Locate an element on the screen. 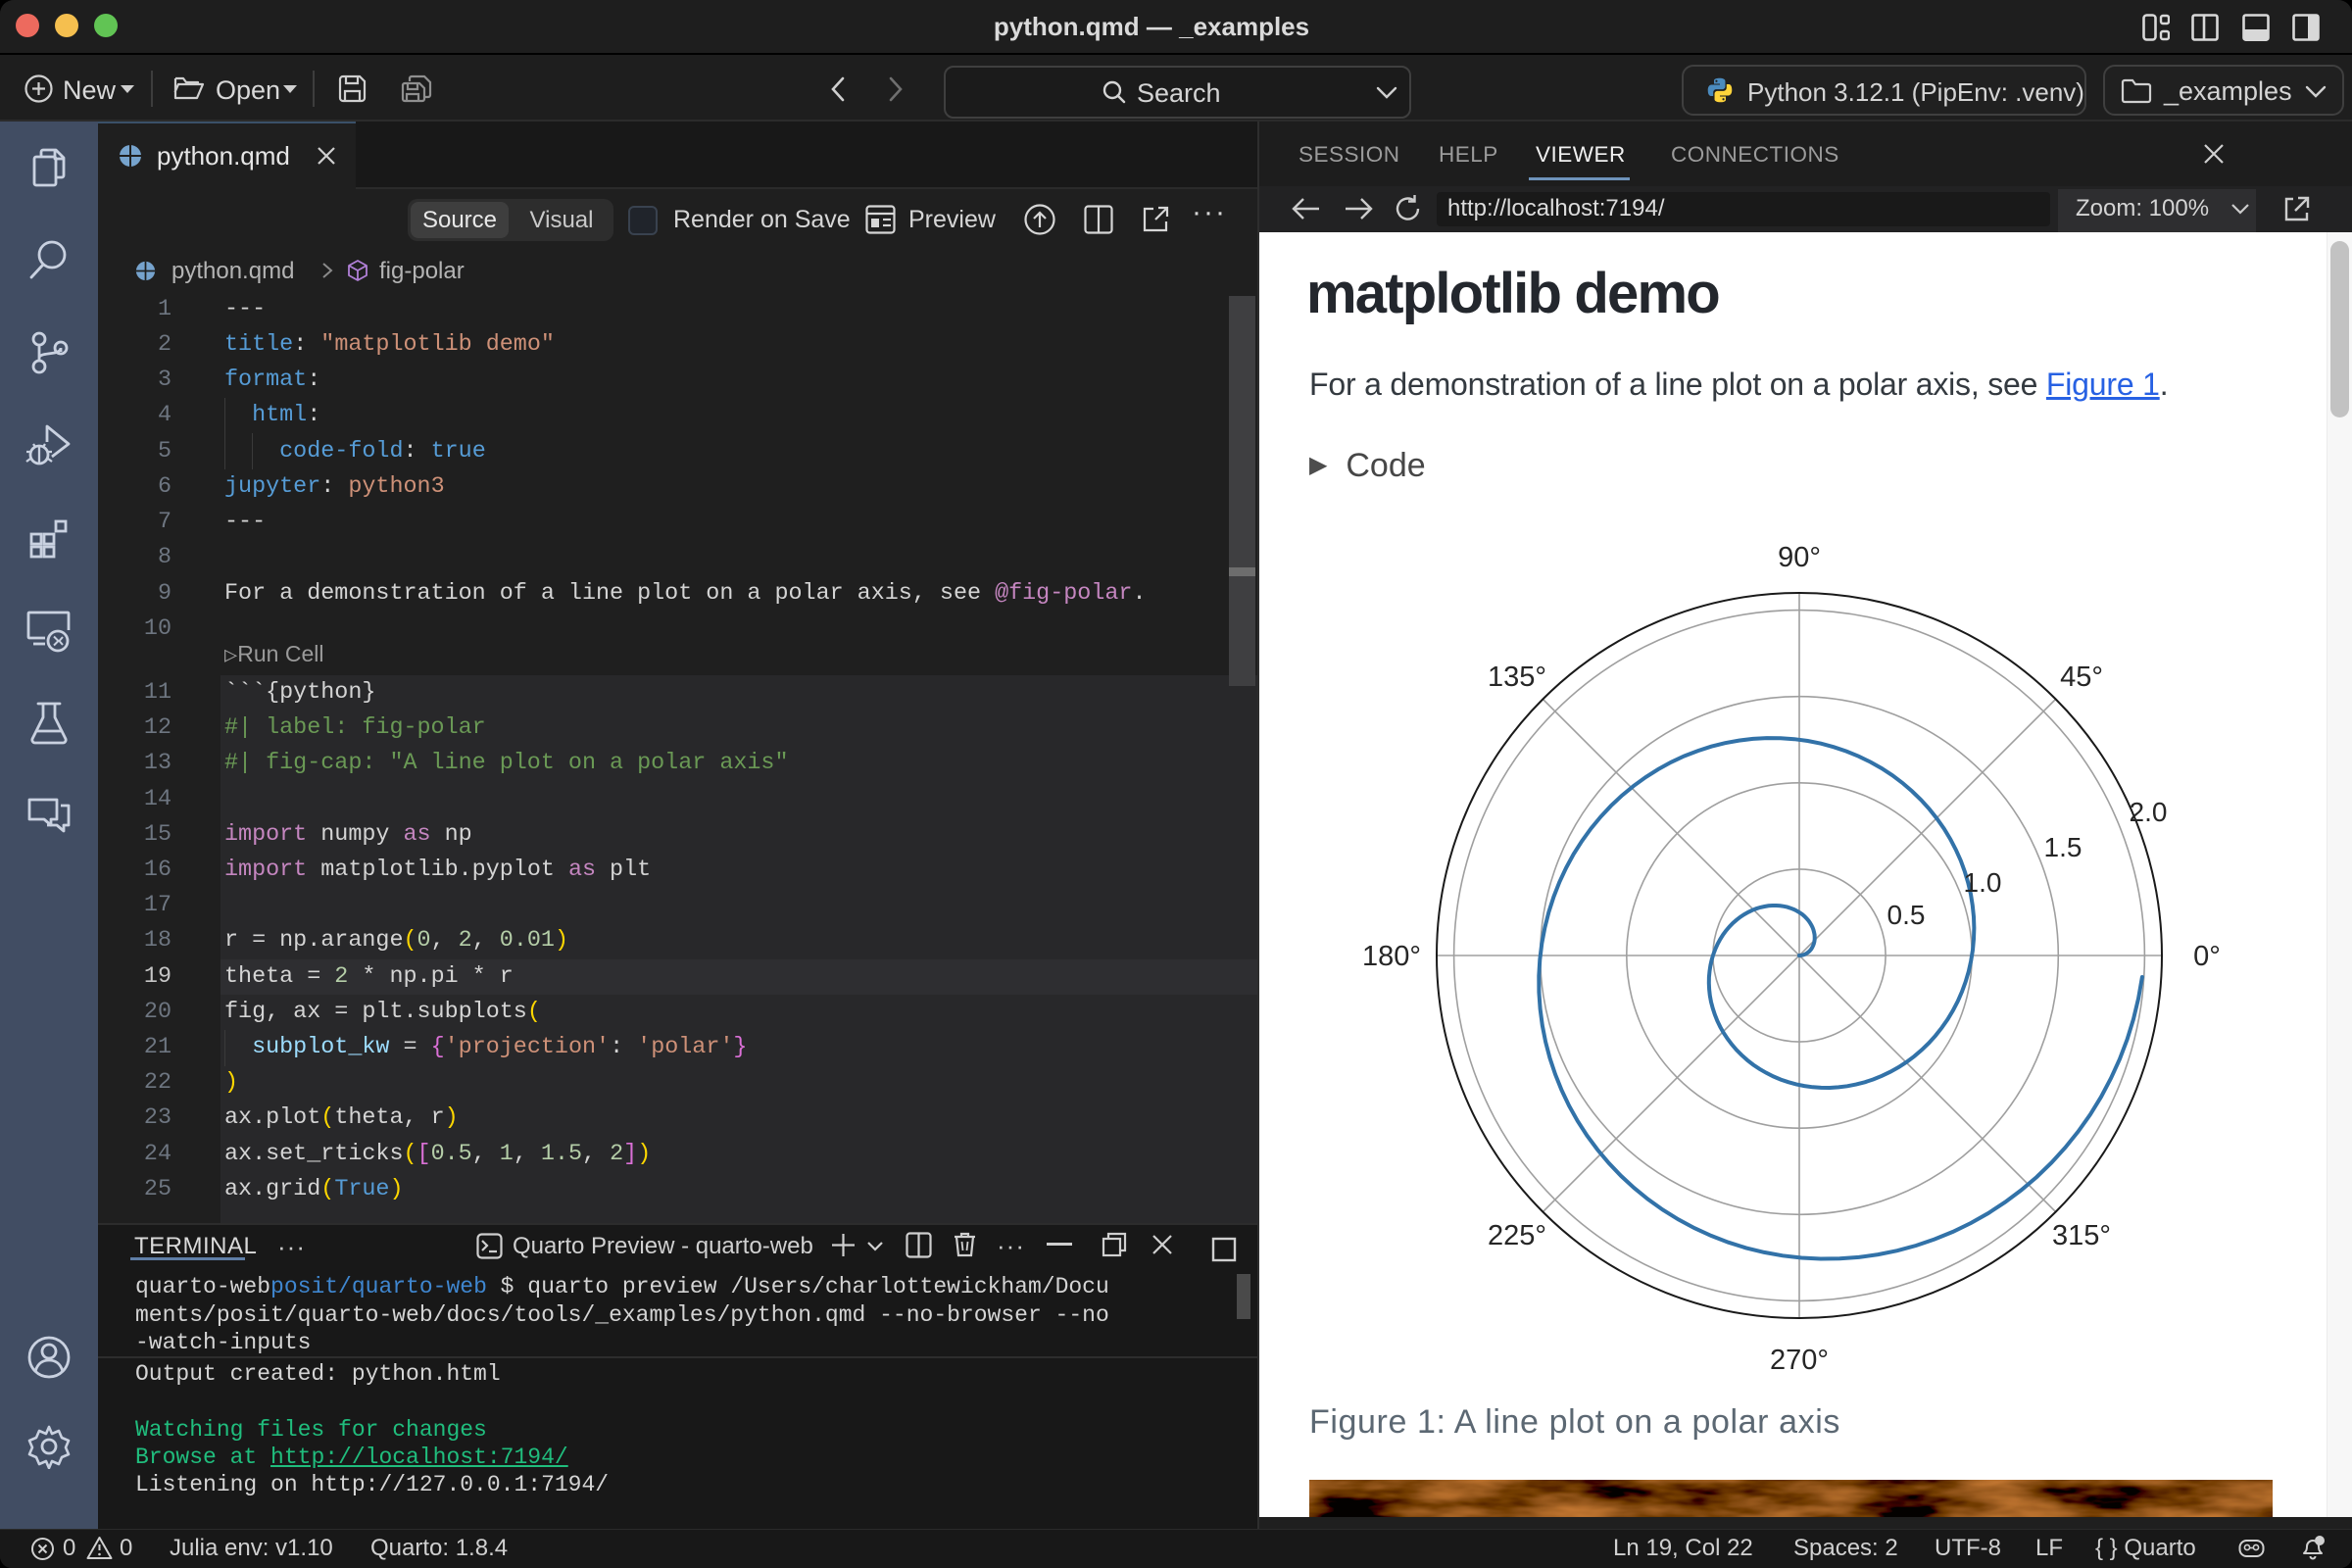 This screenshot has width=2352, height=1568. svg-text: 45° is located at coordinates (2081, 677).